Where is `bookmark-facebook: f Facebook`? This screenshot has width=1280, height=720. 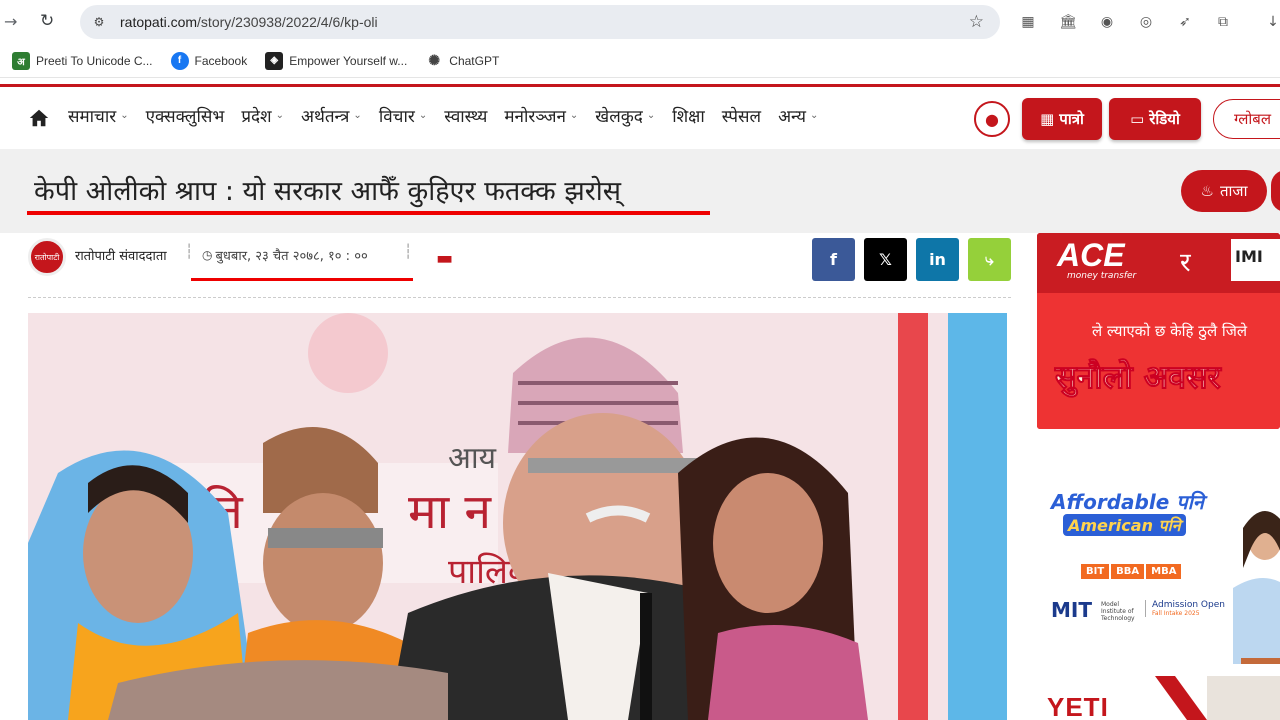
bookmark-facebook: f Facebook is located at coordinates (209, 60).